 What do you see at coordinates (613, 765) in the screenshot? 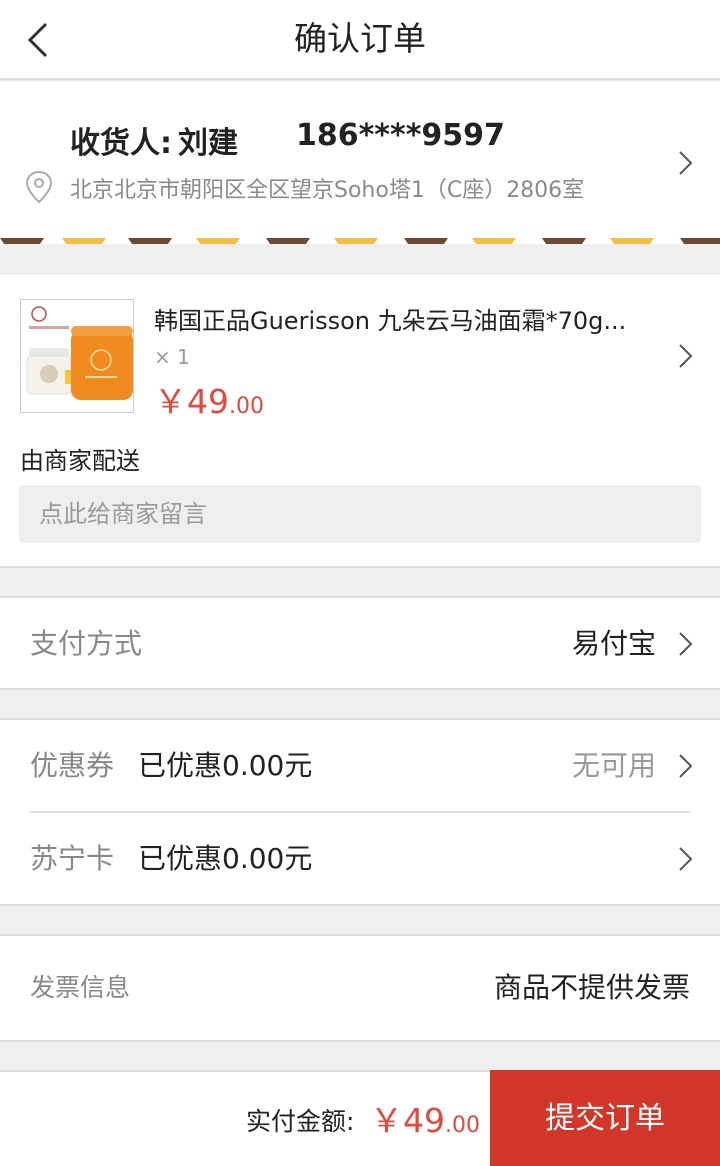
I see `coupon-value: 无可用` at bounding box center [613, 765].